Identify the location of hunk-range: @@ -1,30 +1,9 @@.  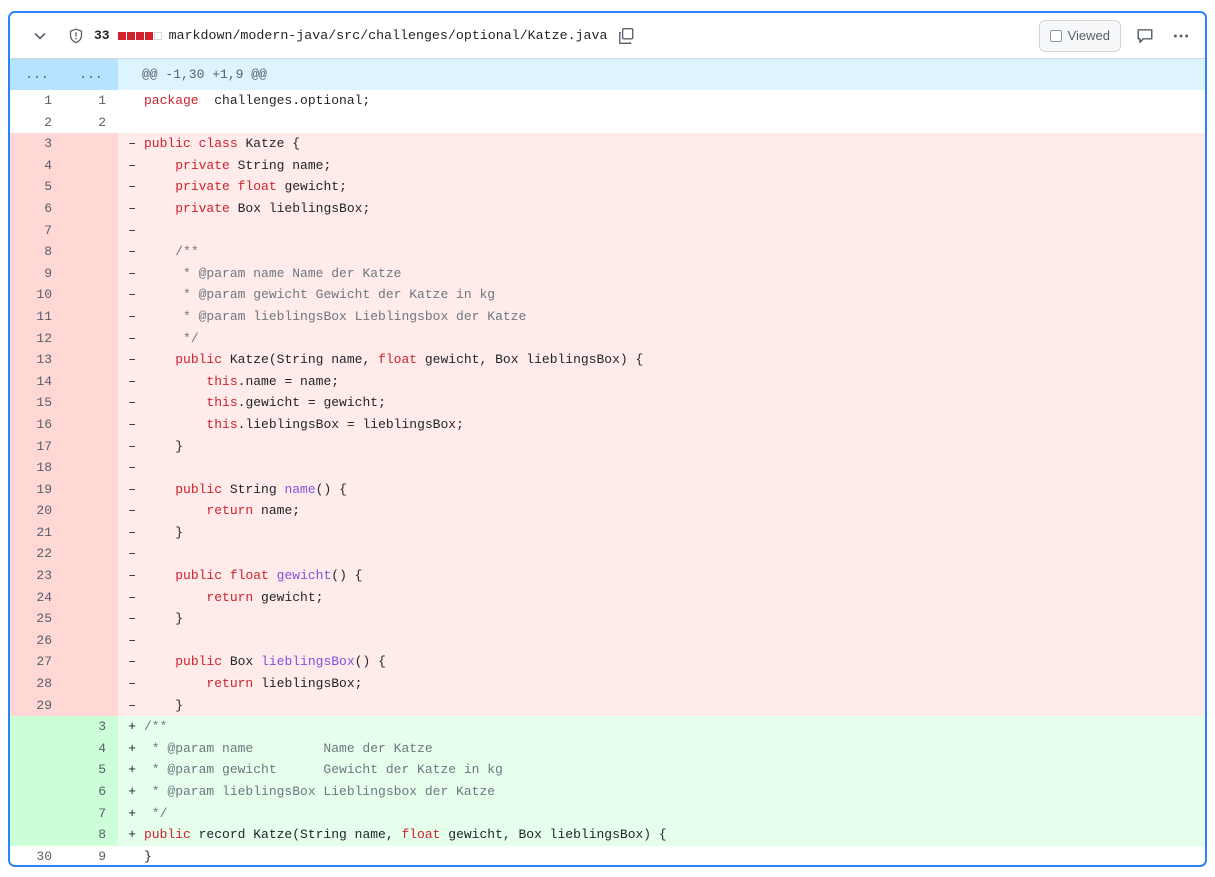
(204, 74).